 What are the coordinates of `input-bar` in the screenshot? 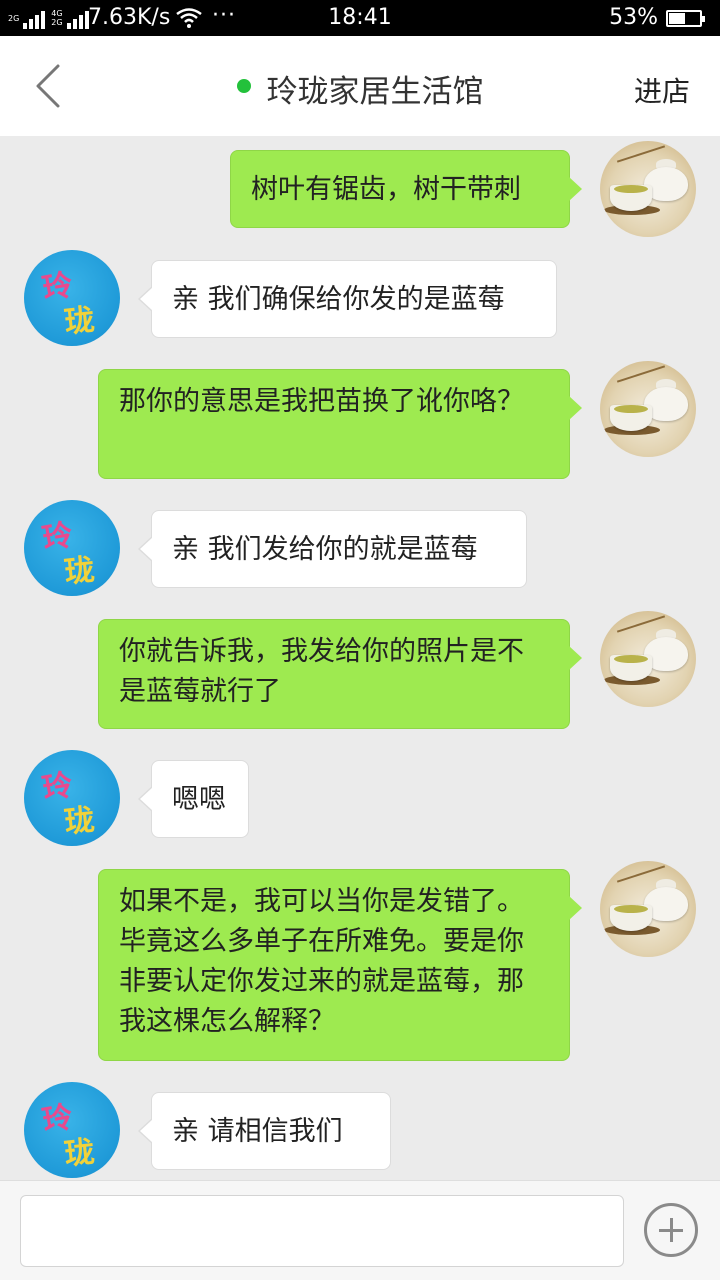 It's located at (360, 1230).